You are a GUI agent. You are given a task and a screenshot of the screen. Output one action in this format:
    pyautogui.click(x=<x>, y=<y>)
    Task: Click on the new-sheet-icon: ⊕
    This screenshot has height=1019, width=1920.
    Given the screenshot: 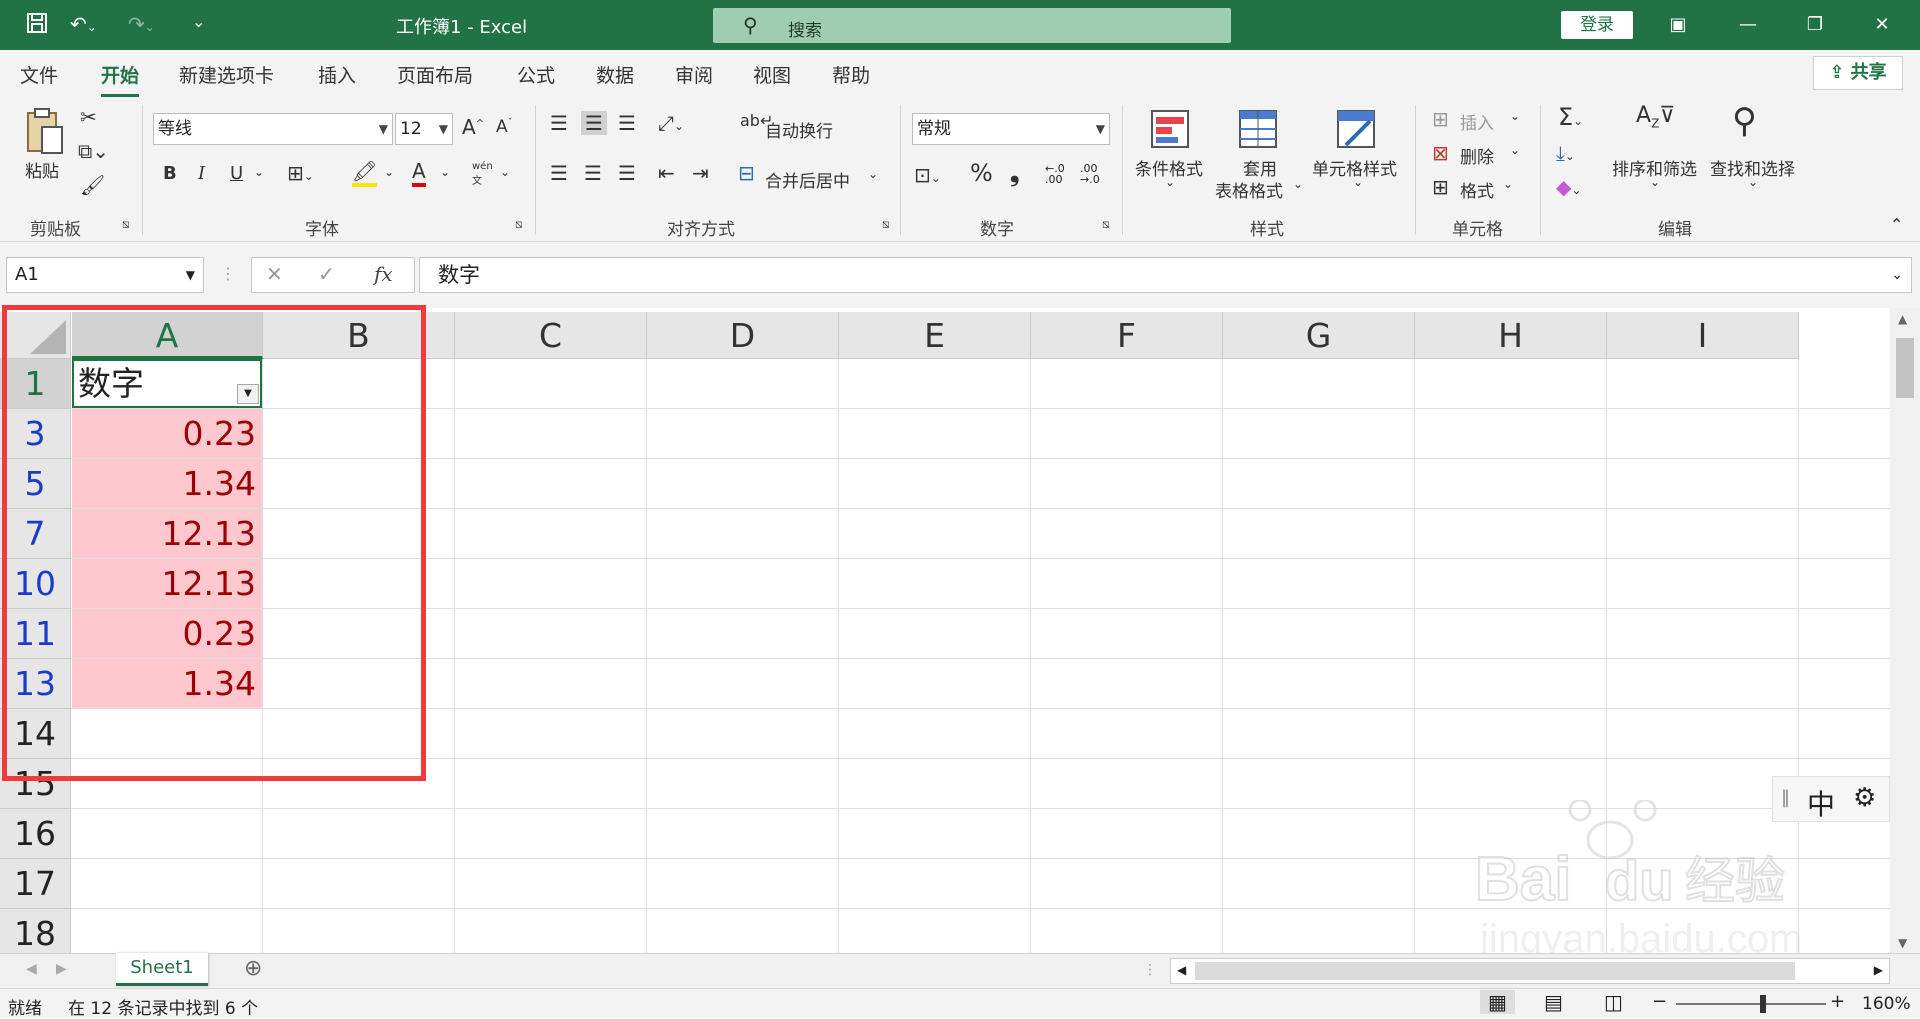 What is the action you would take?
    pyautogui.click(x=253, y=968)
    